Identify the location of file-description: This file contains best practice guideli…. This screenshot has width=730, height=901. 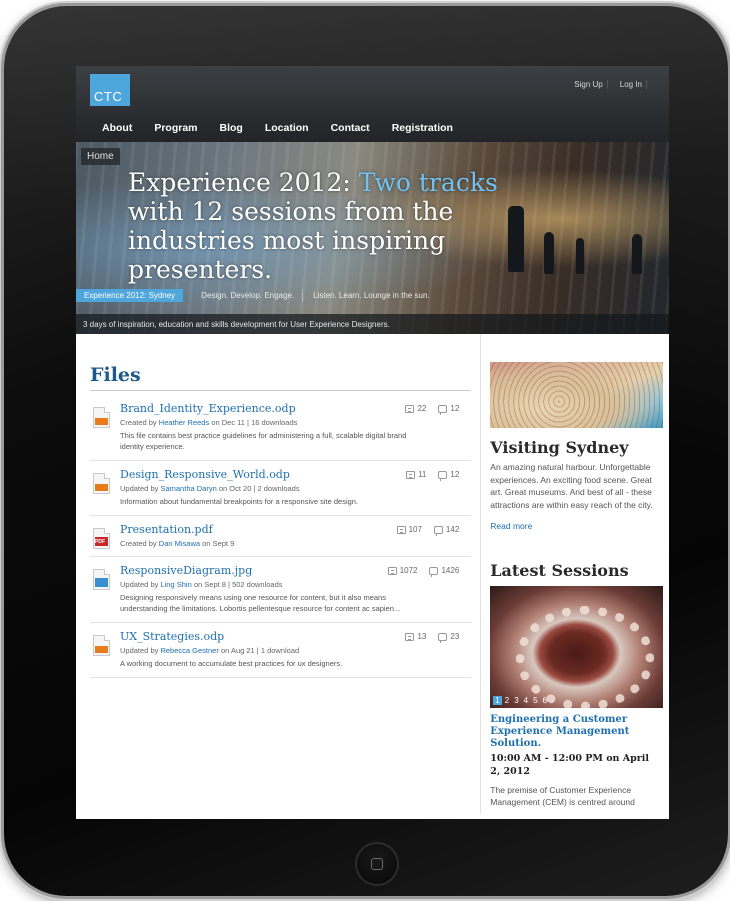
(263, 441).